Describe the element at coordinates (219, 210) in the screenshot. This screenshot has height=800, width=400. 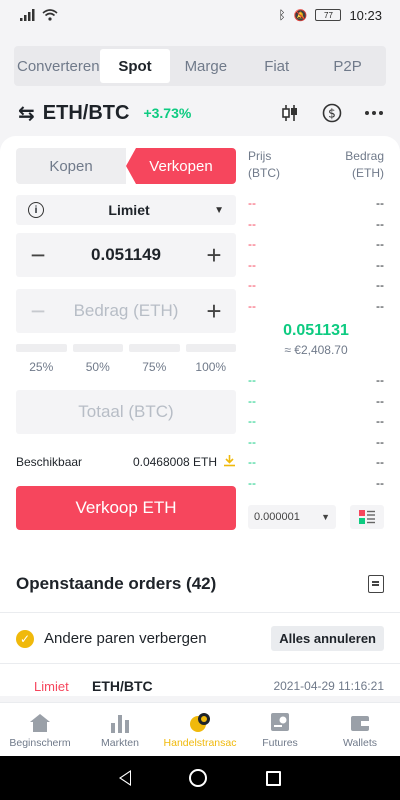
I see `caret-down-icon: ▼` at that location.